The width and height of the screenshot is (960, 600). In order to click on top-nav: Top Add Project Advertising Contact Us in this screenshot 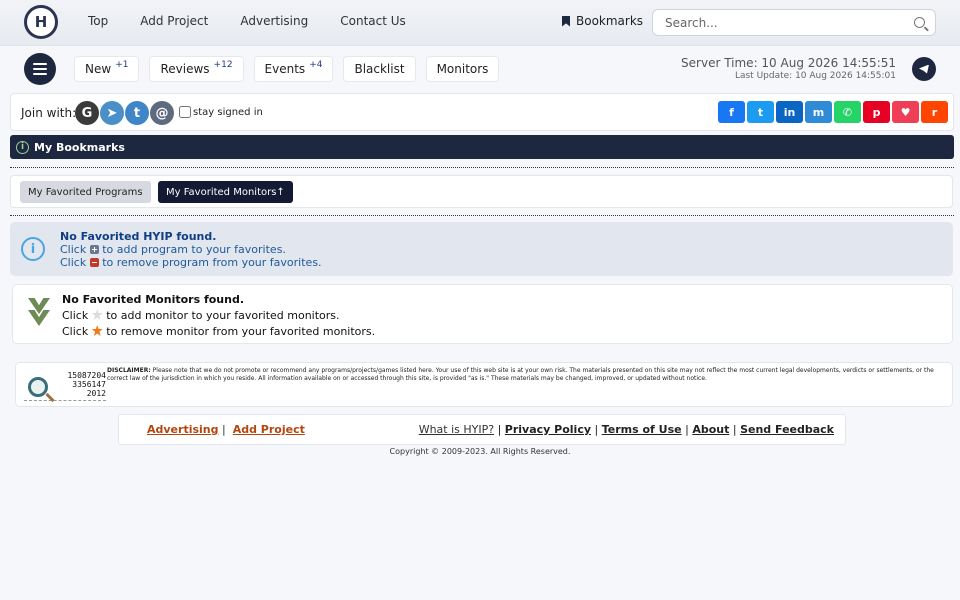, I will do `click(247, 21)`.